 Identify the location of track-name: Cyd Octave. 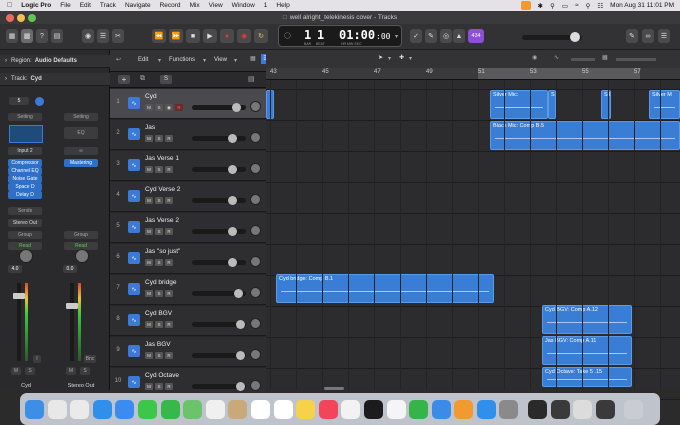
(162, 375).